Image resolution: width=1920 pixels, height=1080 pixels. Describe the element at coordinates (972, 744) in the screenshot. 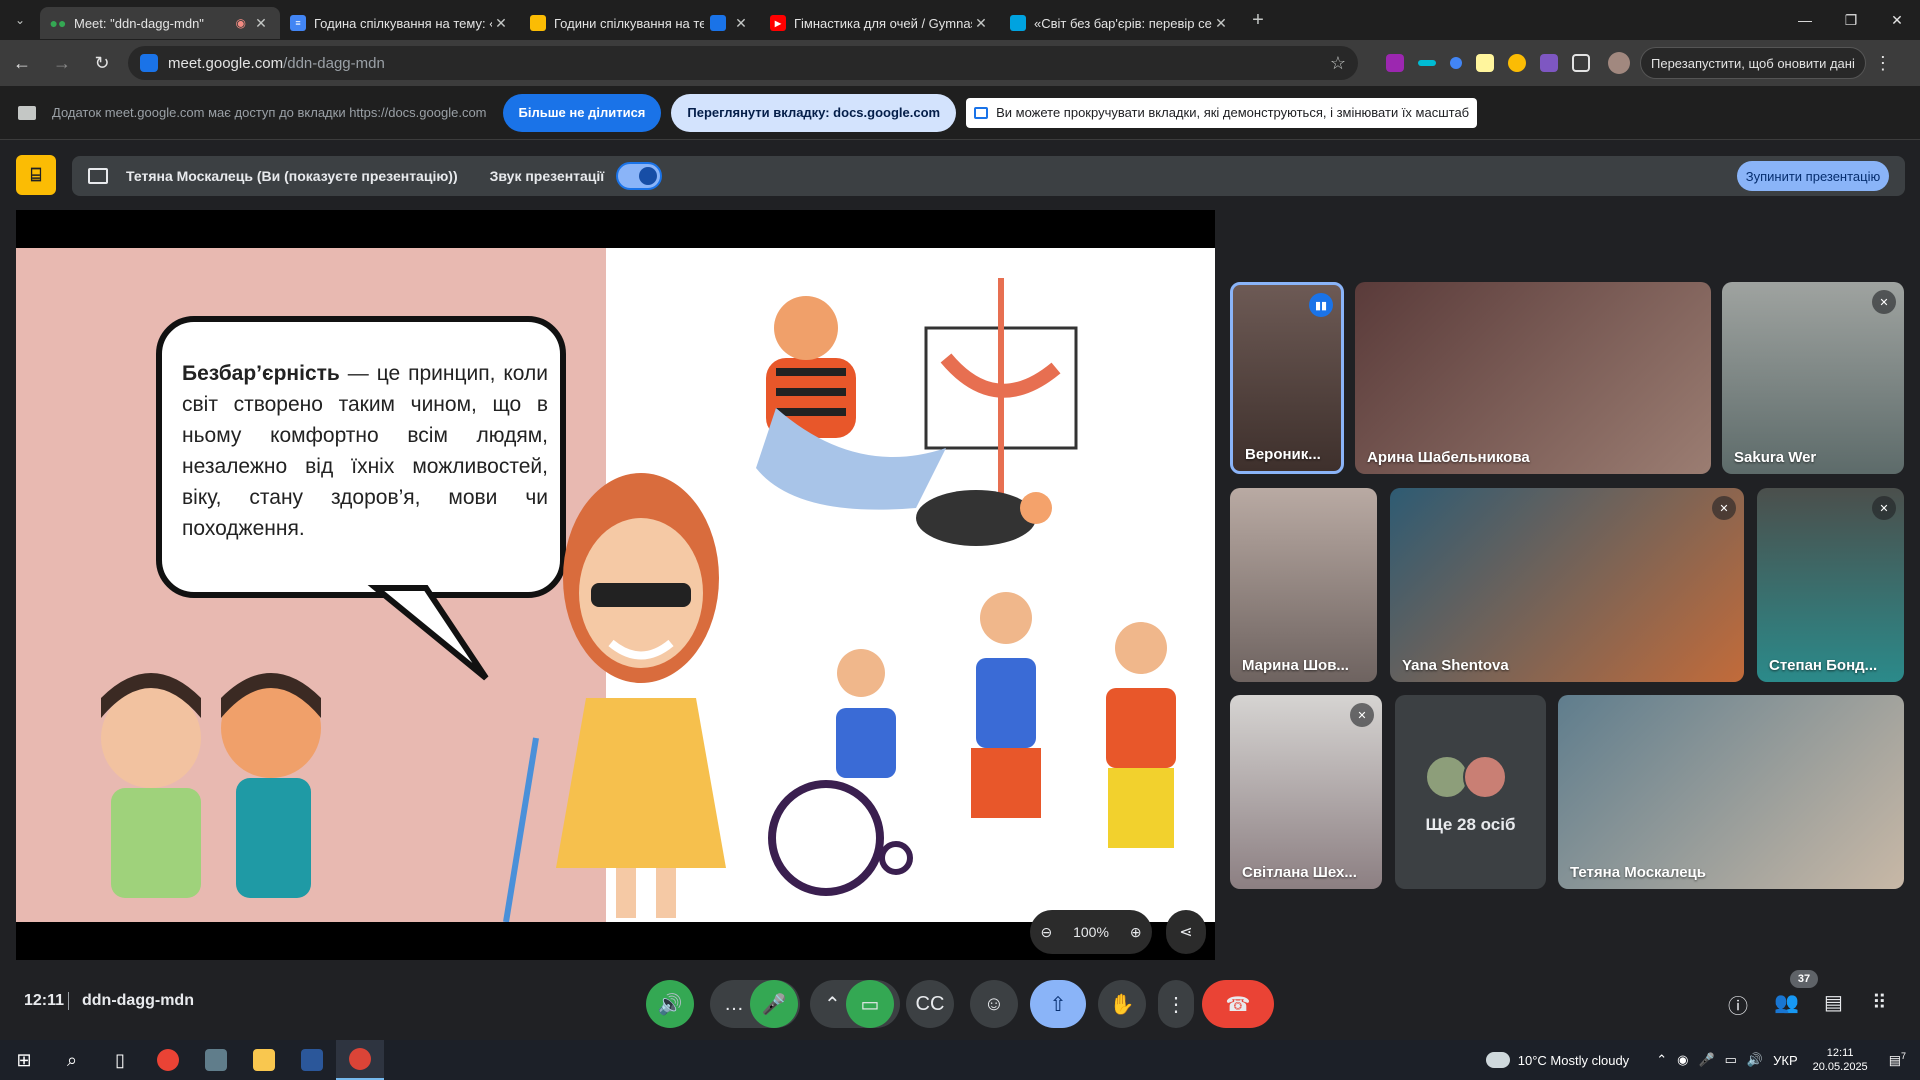

I see `kids-playing-illustration` at that location.